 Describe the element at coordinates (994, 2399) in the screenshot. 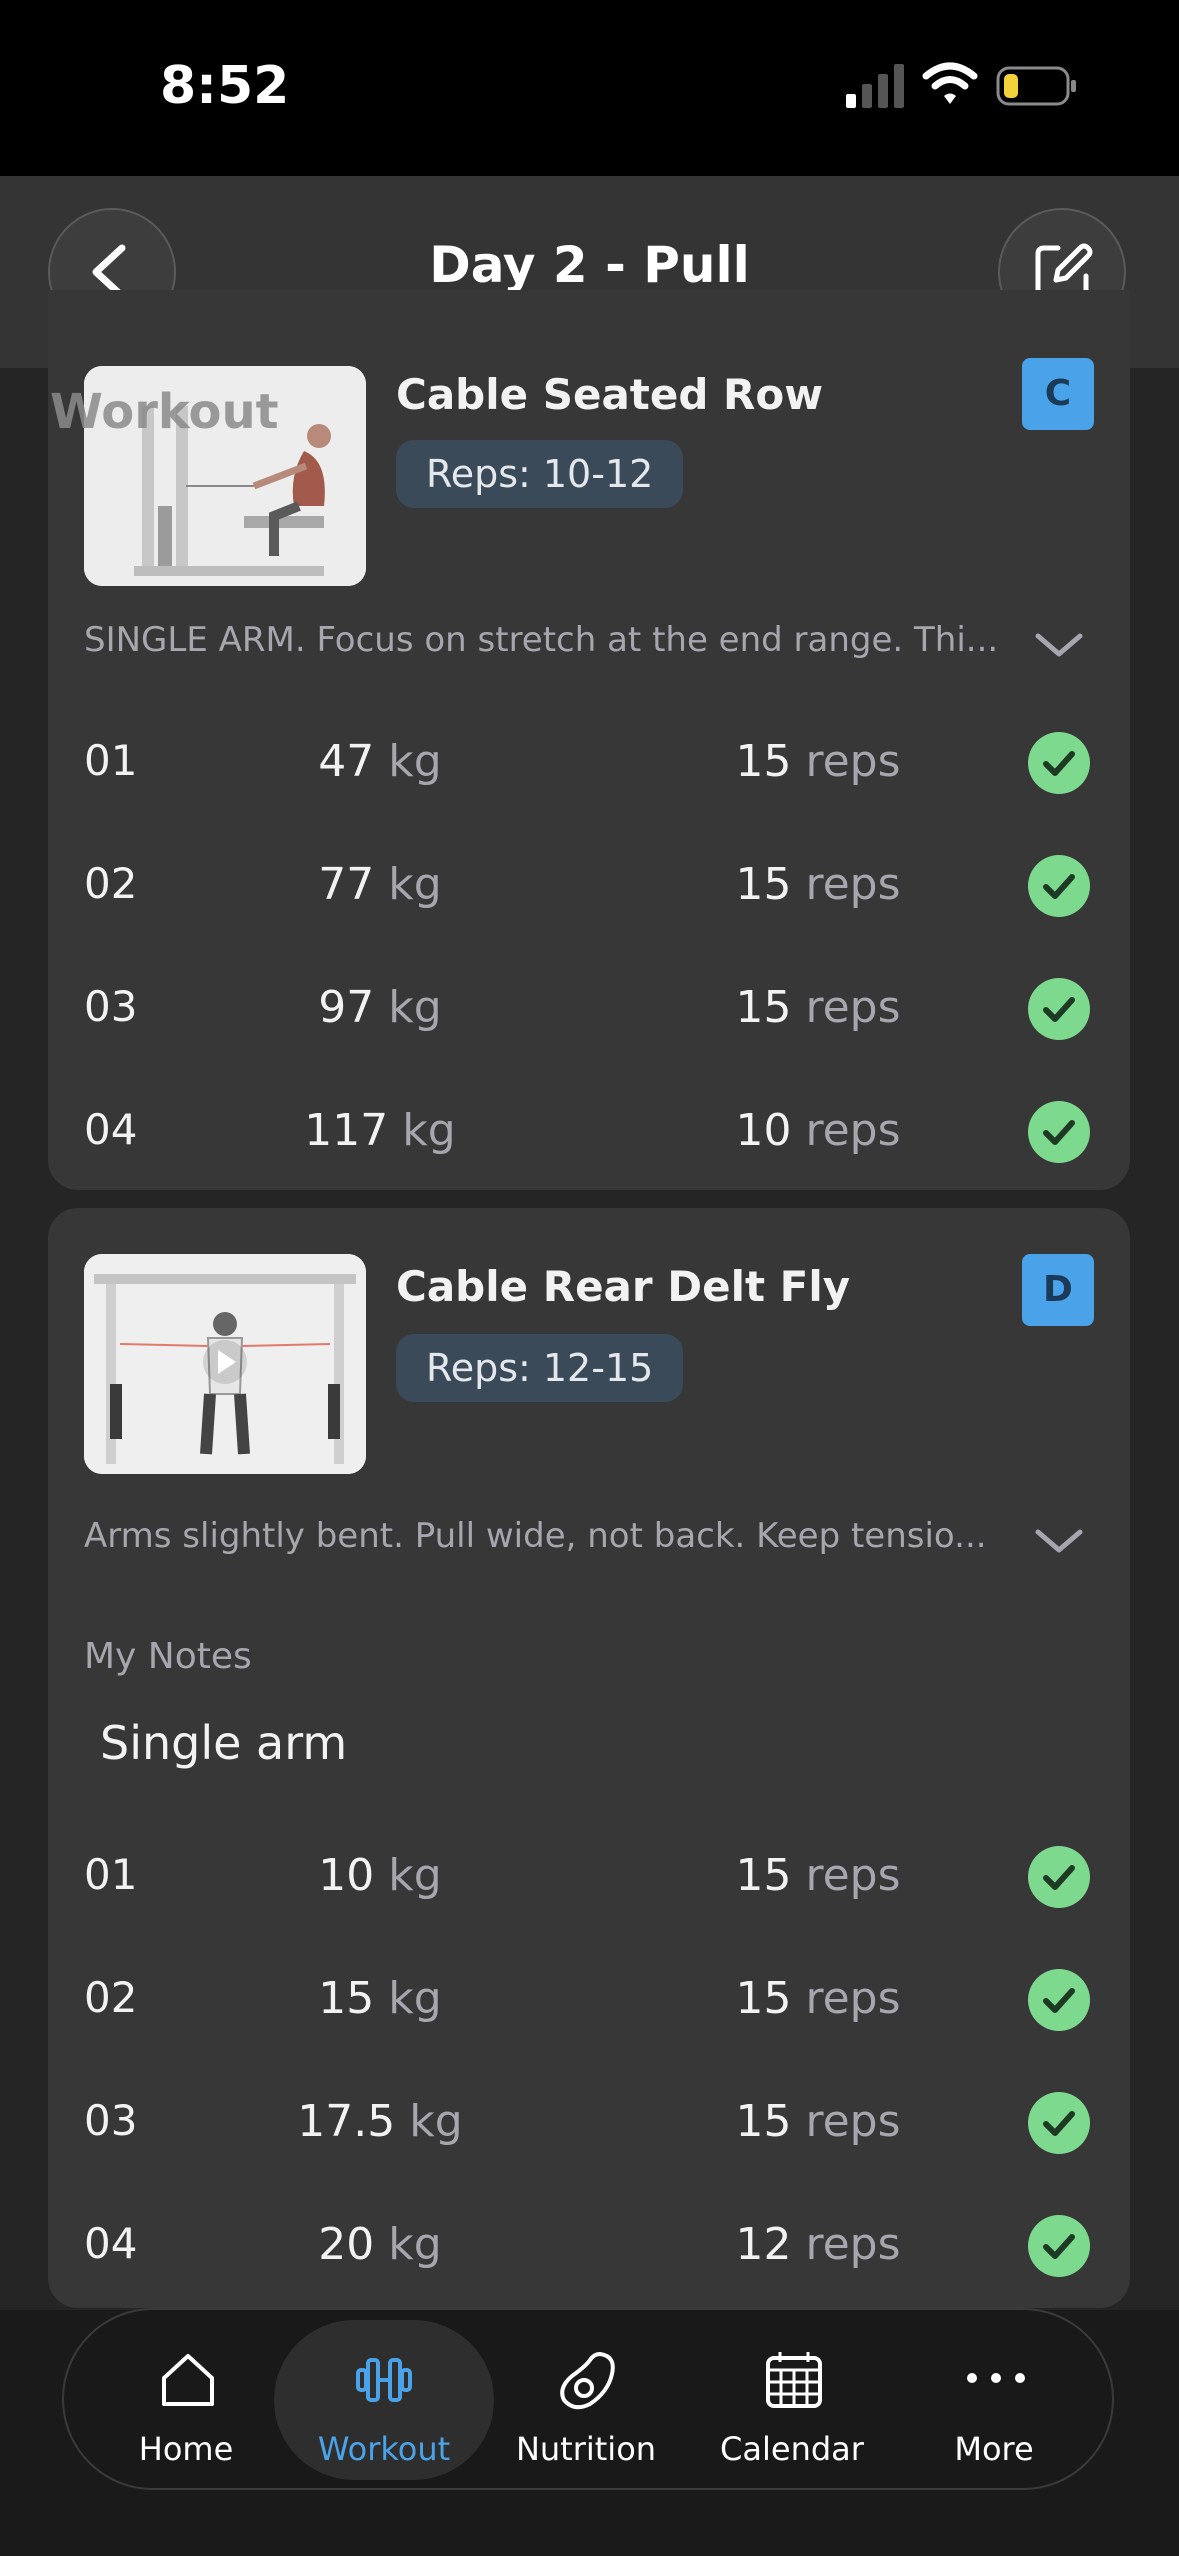

I see `tab-more: More` at that location.